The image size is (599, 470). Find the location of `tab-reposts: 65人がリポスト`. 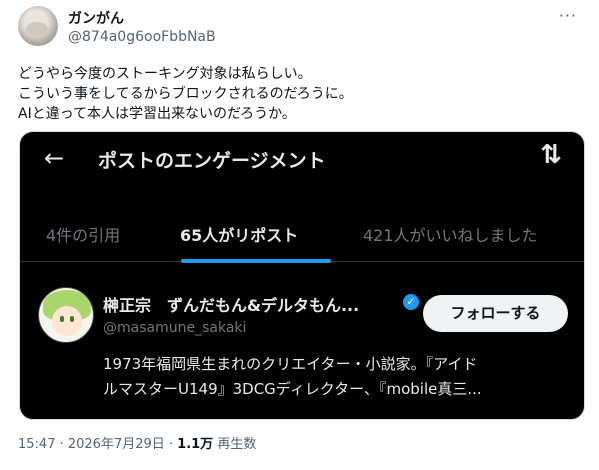

tab-reposts: 65人がリポスト is located at coordinates (239, 235).